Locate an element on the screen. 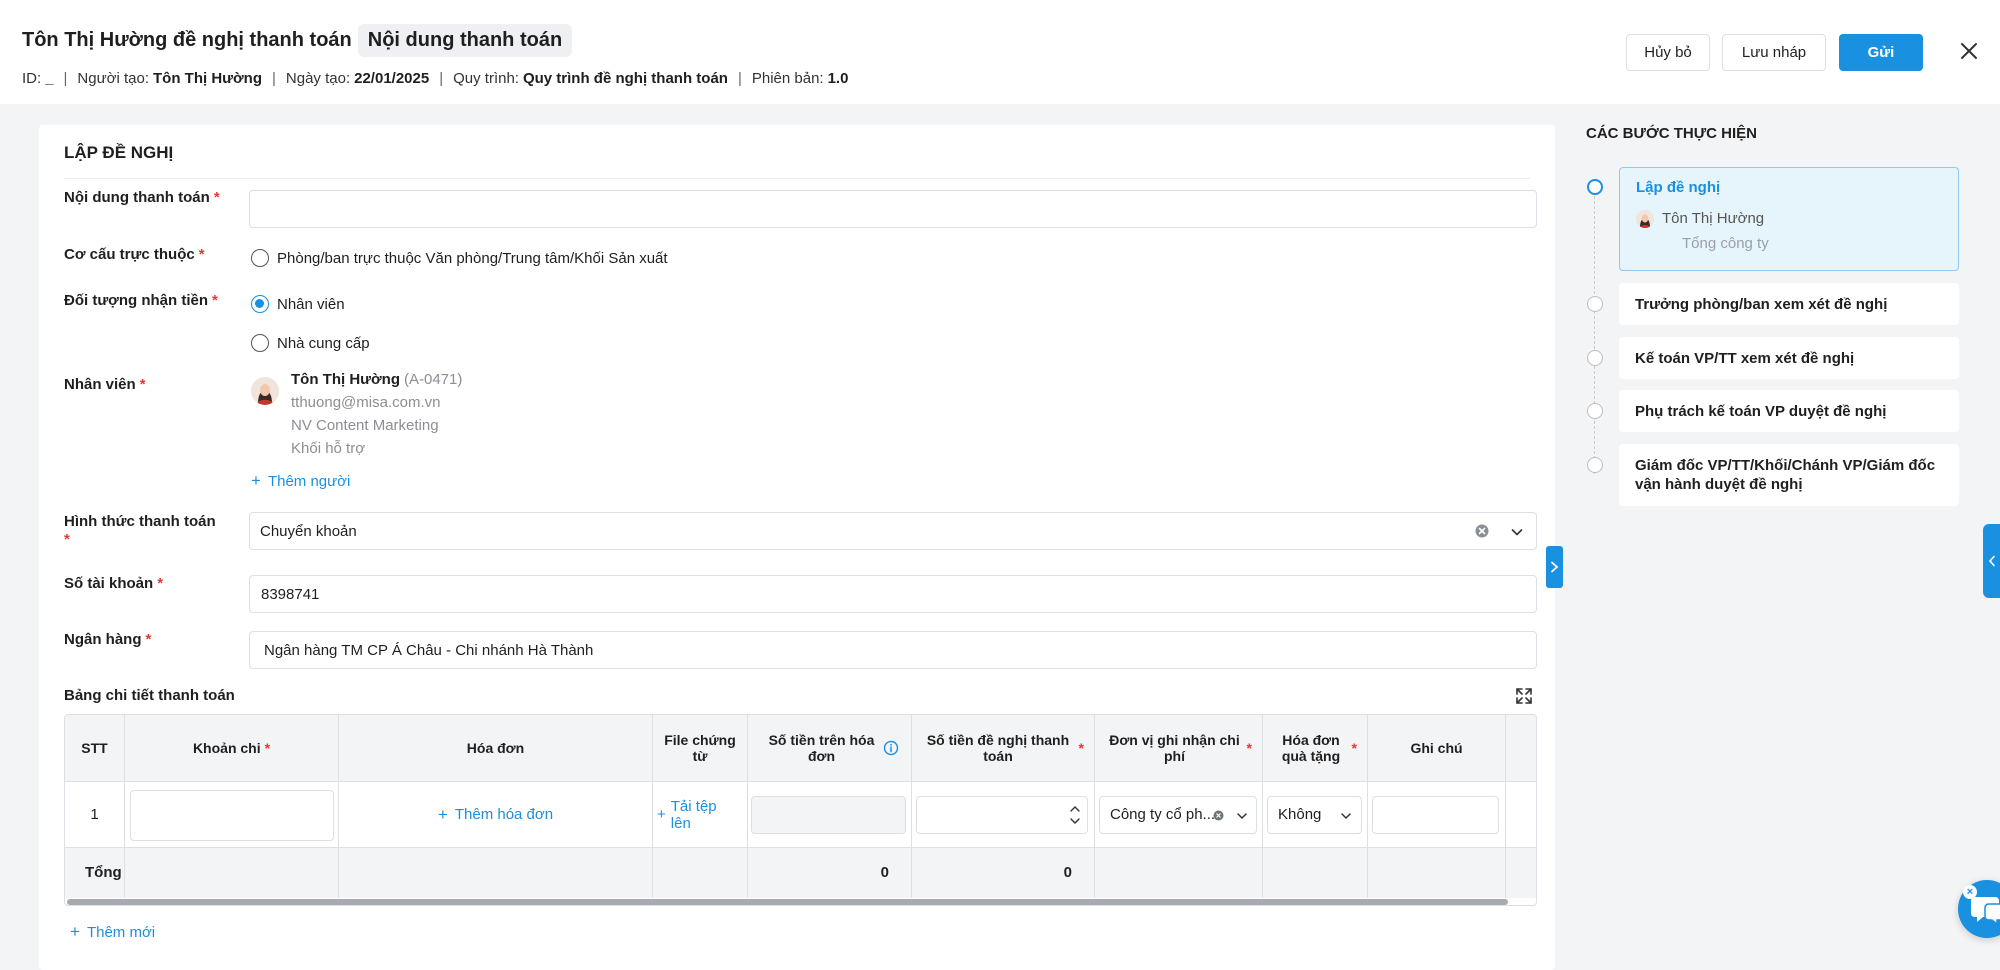 The width and height of the screenshot is (2000, 970). total-invoice-amount: 0 is located at coordinates (830, 873).